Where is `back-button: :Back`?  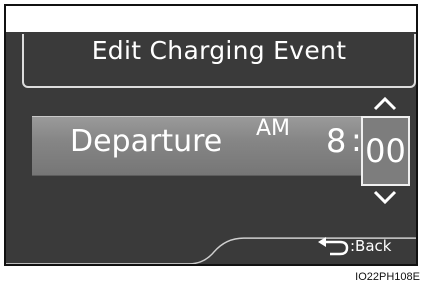 back-button: :Back is located at coordinates (353, 246).